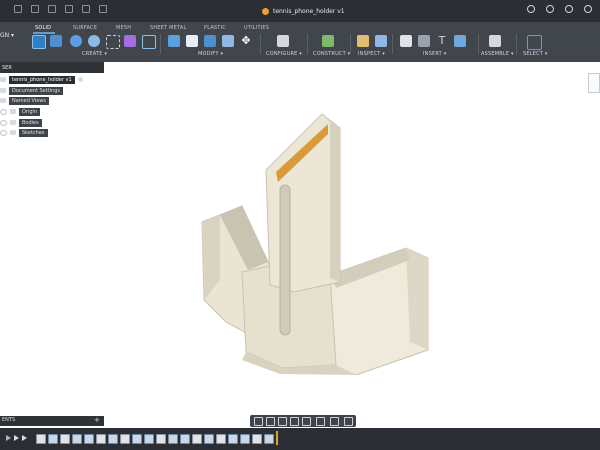 This screenshot has width=600, height=450. Describe the element at coordinates (7, 35) in the screenshot. I see `workspace-mode-button: GN ▾` at that location.